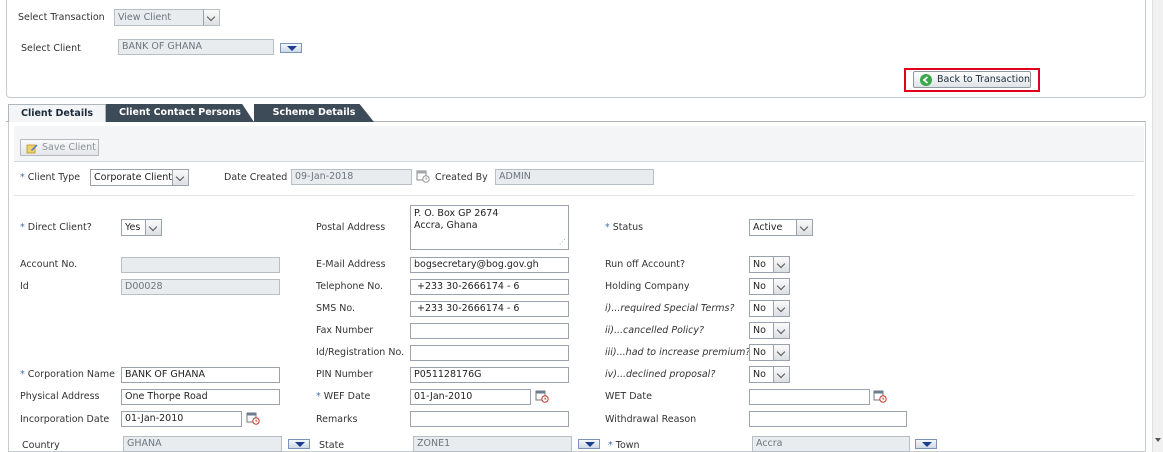  I want to click on id-registration-input, so click(489, 353).